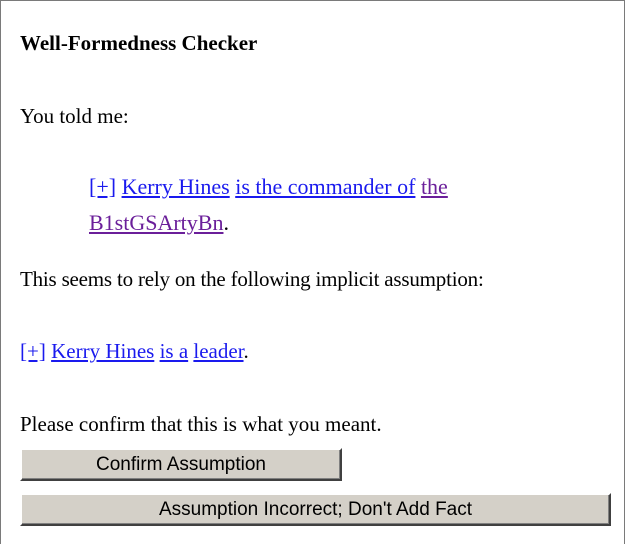 This screenshot has height=544, width=627. I want to click on assumption-relation-link: is a, so click(174, 351).